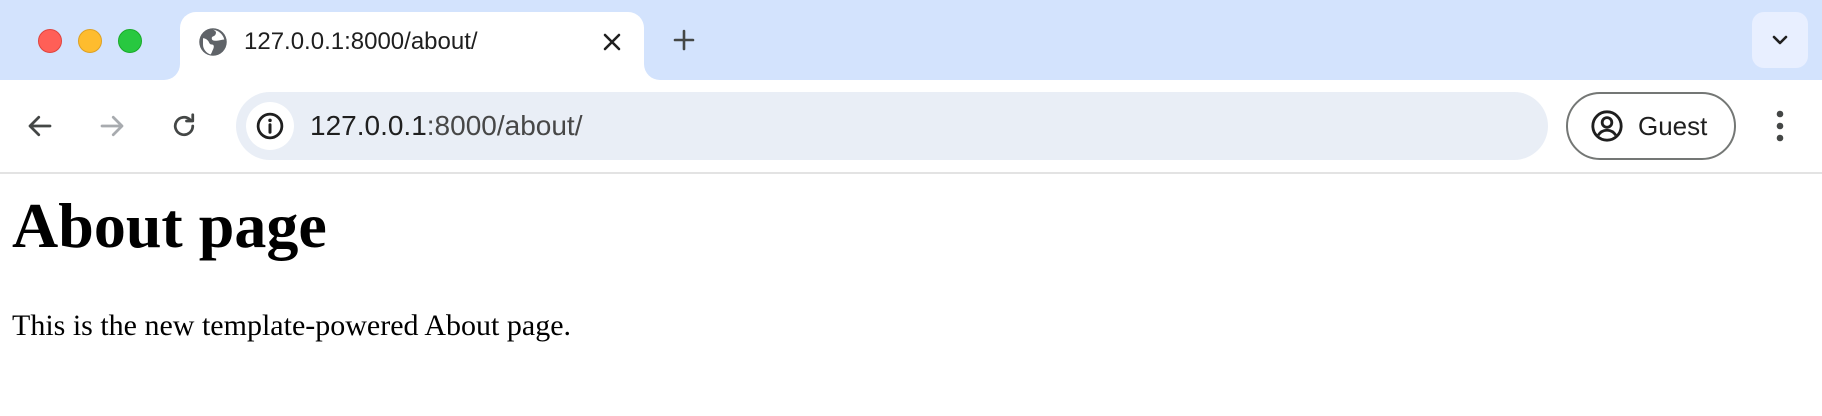 The image size is (1822, 416). I want to click on more-vert-icon, so click(1780, 126).